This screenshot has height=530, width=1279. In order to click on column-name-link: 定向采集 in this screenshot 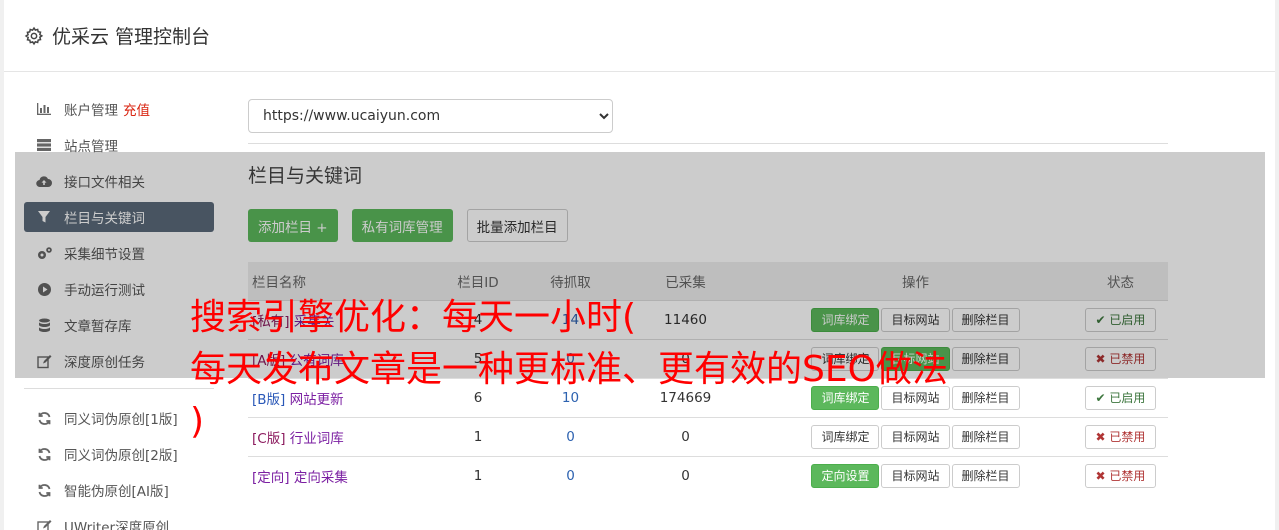, I will do `click(321, 478)`.